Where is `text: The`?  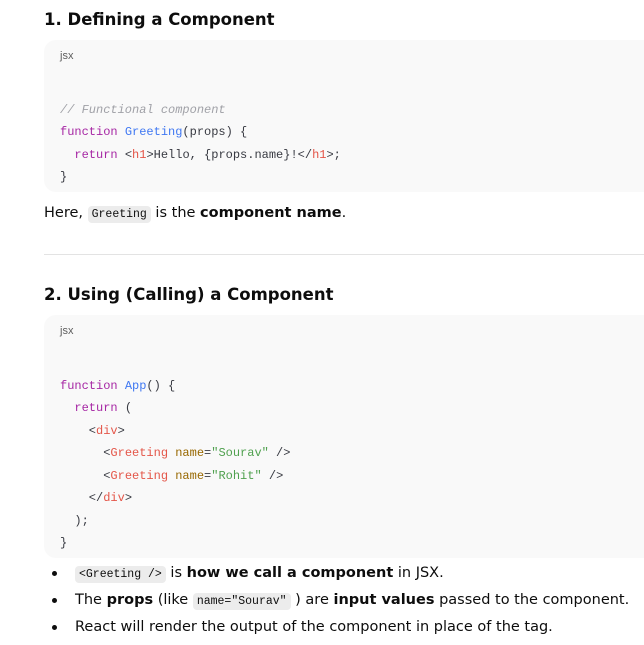 text: The is located at coordinates (91, 600).